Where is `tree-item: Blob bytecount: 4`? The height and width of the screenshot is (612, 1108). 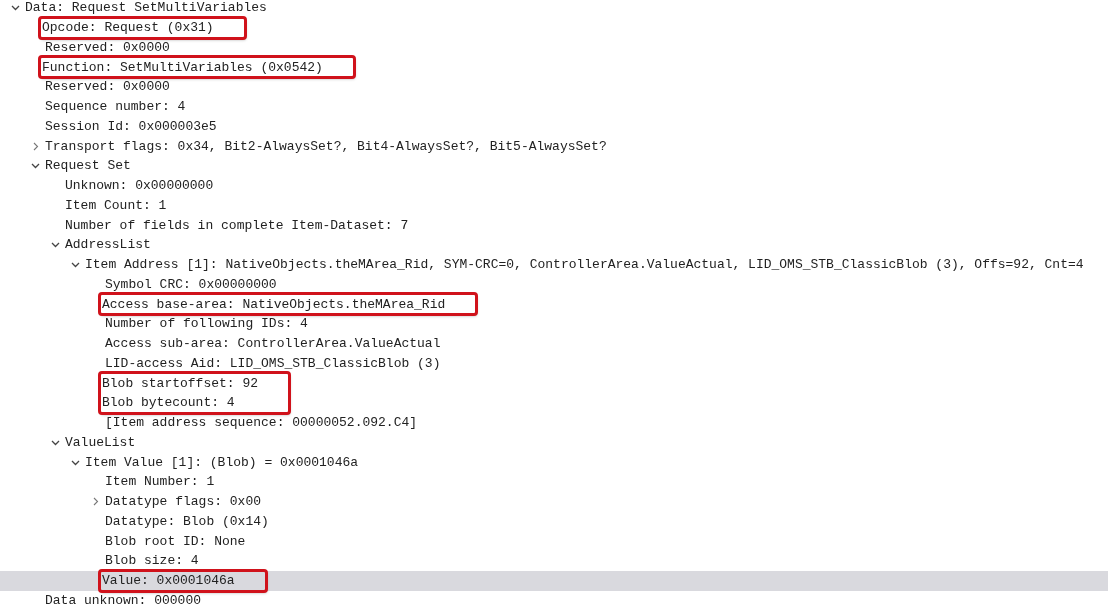 tree-item: Blob bytecount: 4 is located at coordinates (169, 403).